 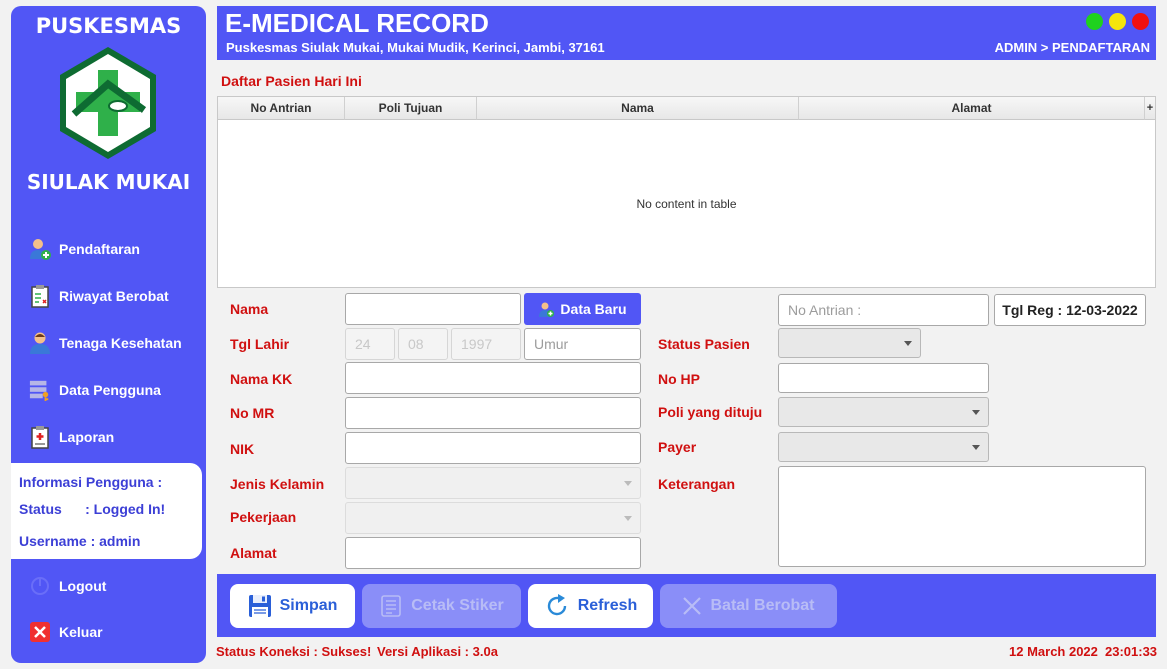 I want to click on payer-label: Payer, so click(x=677, y=447).